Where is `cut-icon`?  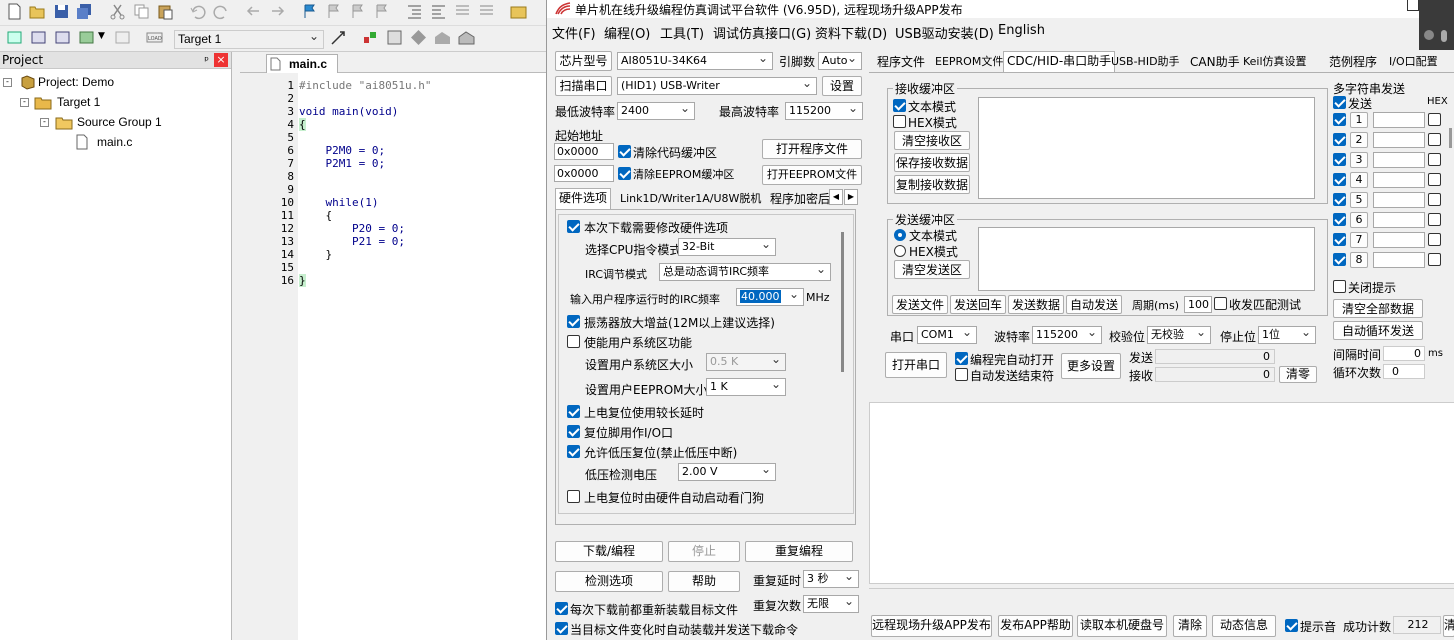 cut-icon is located at coordinates (117, 11).